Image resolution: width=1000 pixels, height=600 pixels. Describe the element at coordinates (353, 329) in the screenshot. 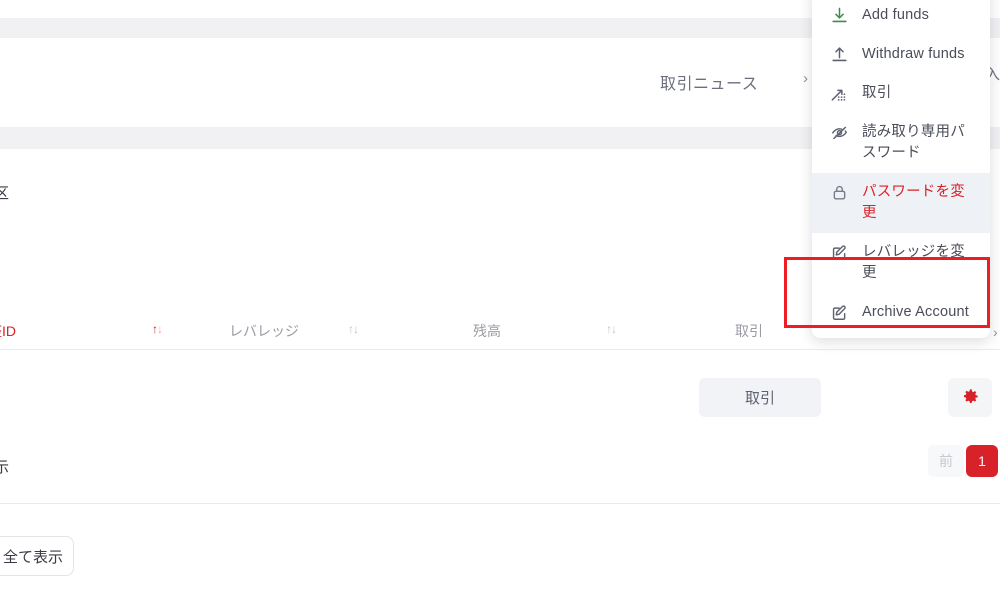

I see `sort-icon-leverage: ↑↓` at that location.